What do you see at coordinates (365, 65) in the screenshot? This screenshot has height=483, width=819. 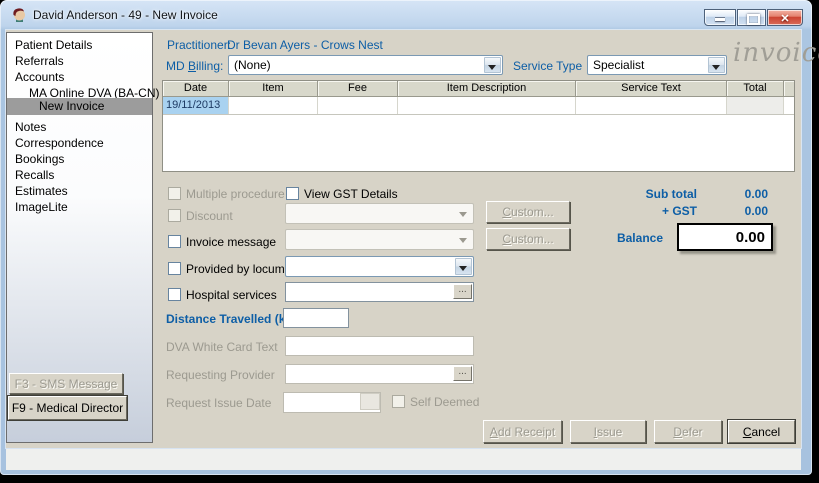 I see `md-billing-select: (None)` at bounding box center [365, 65].